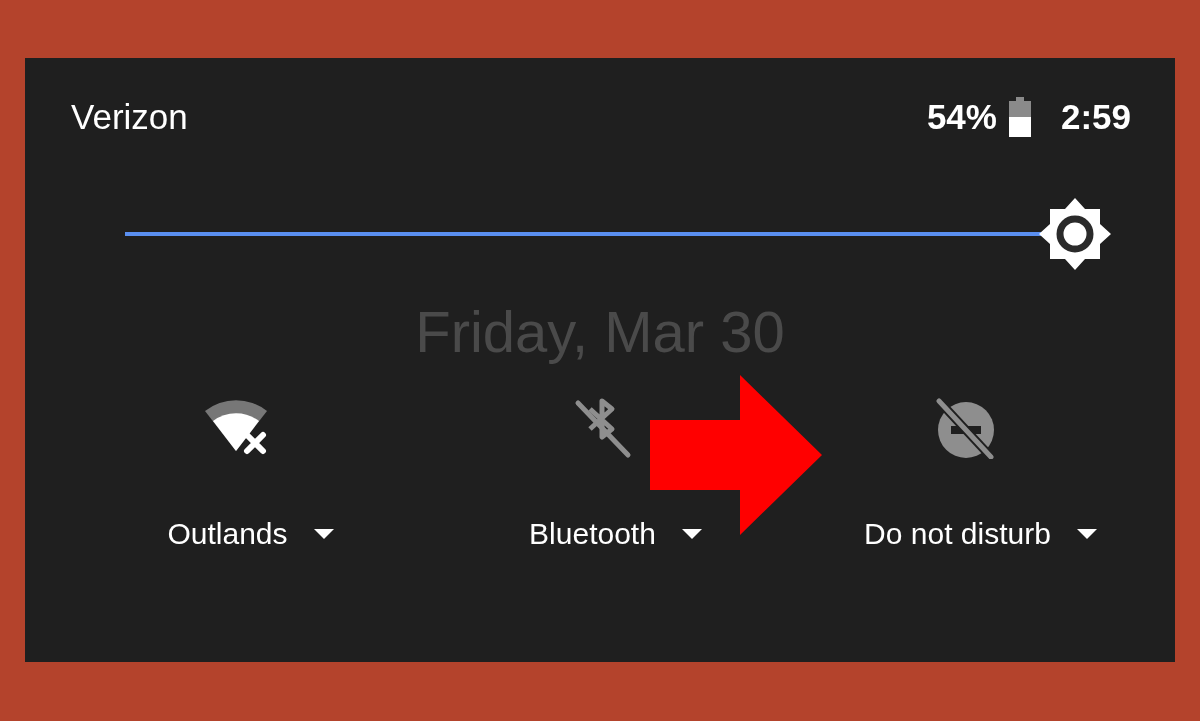 This screenshot has height=721, width=1200. What do you see at coordinates (1019, 117) in the screenshot?
I see `battery-icon` at bounding box center [1019, 117].